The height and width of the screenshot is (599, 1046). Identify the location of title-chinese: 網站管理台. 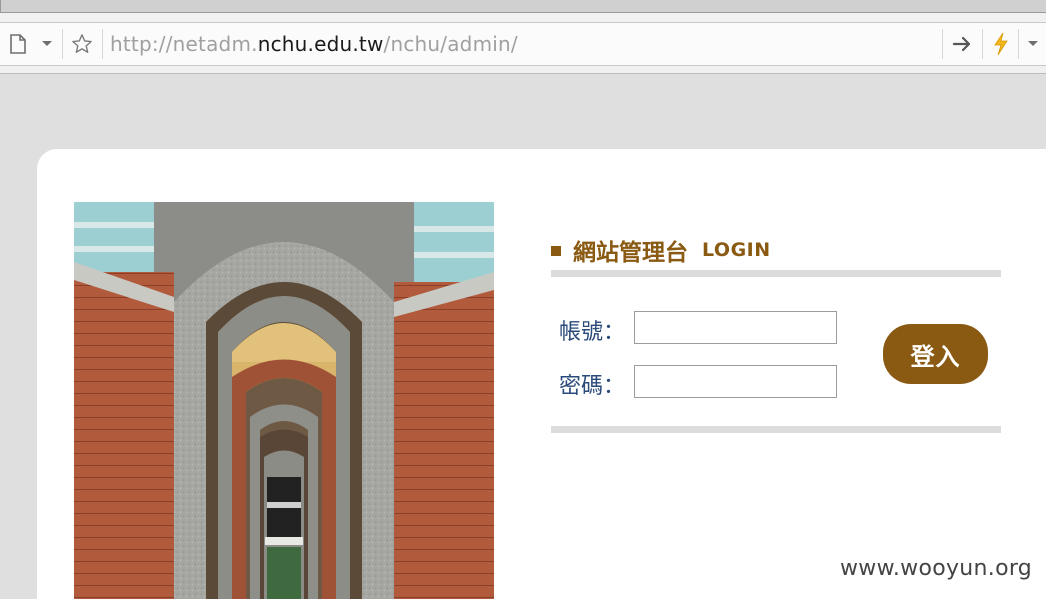
(630, 253).